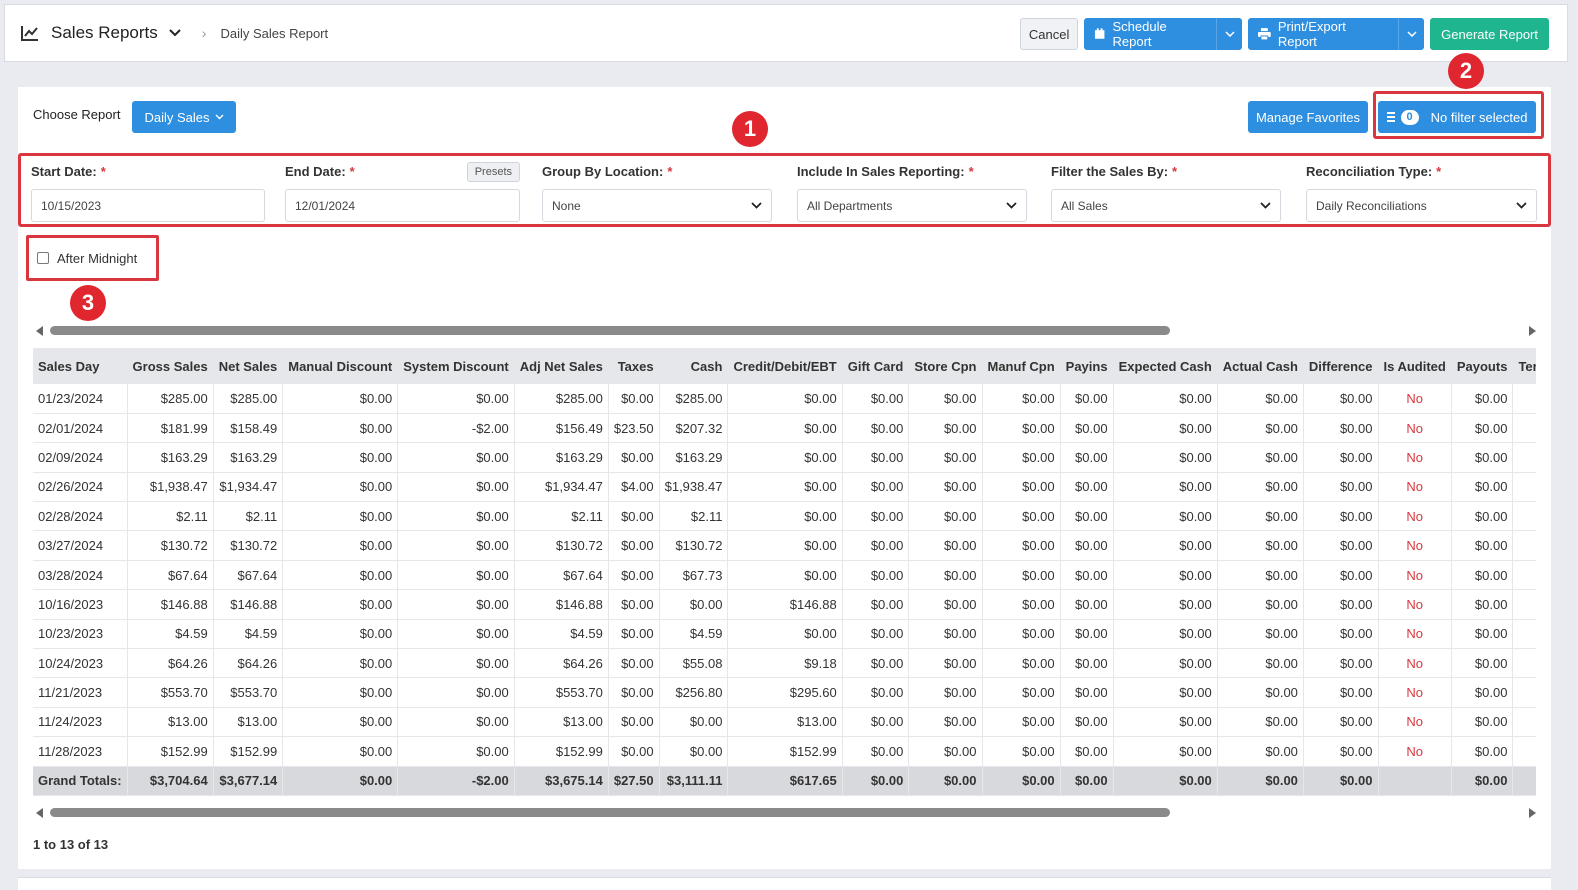  I want to click on column-header: Payins, so click(1087, 366).